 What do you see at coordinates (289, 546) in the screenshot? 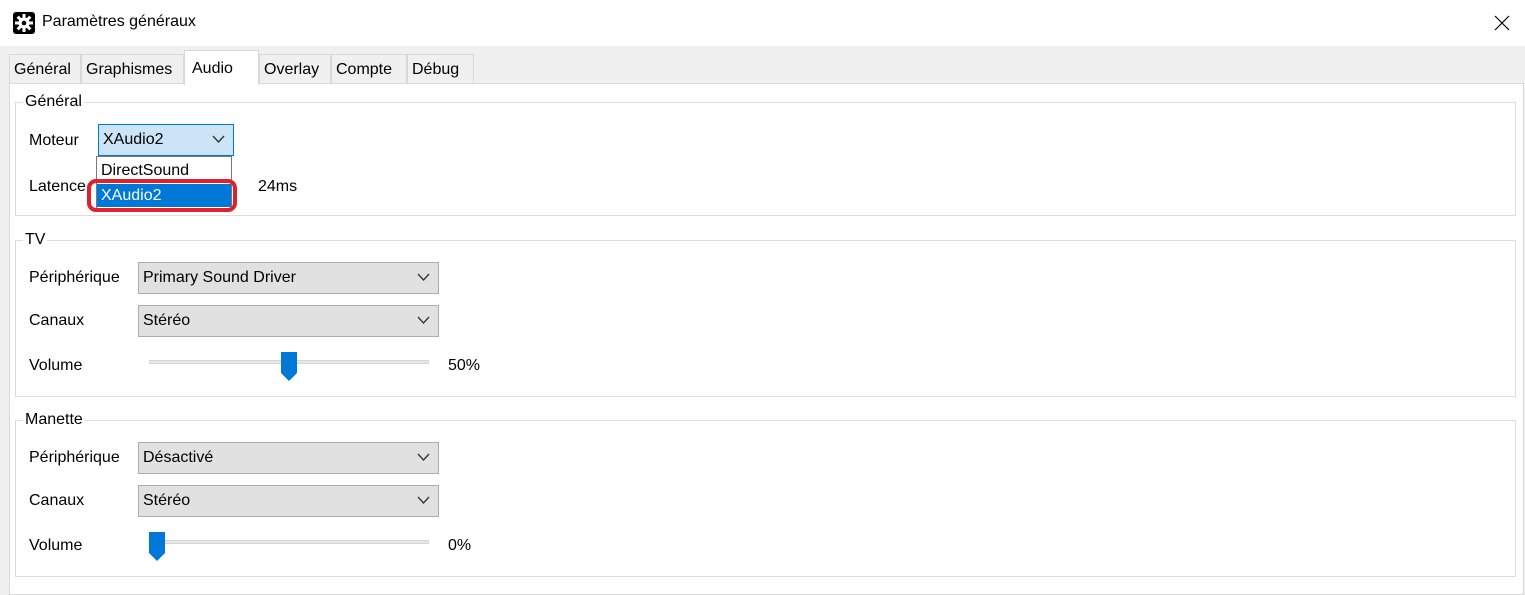
I see `controller-volume-slider` at bounding box center [289, 546].